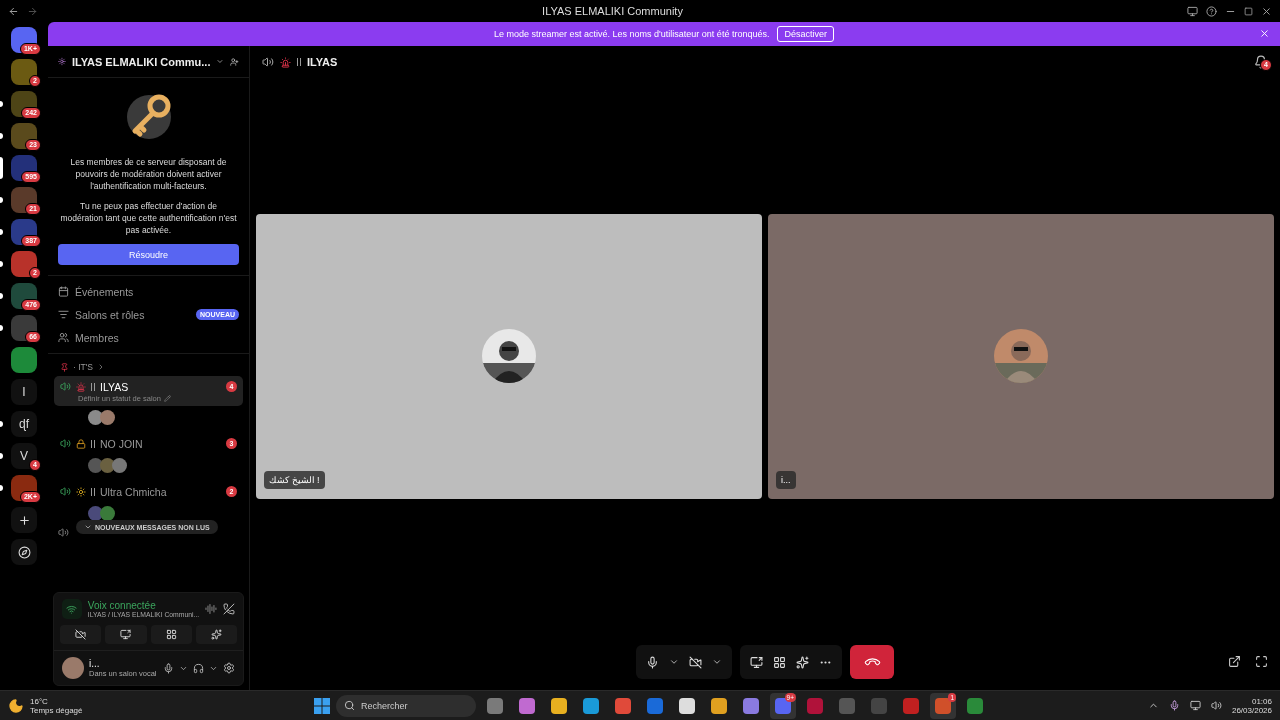 Image resolution: width=1280 pixels, height=720 pixels. What do you see at coordinates (81, 386) in the screenshot?
I see `siren-icon` at bounding box center [81, 386].